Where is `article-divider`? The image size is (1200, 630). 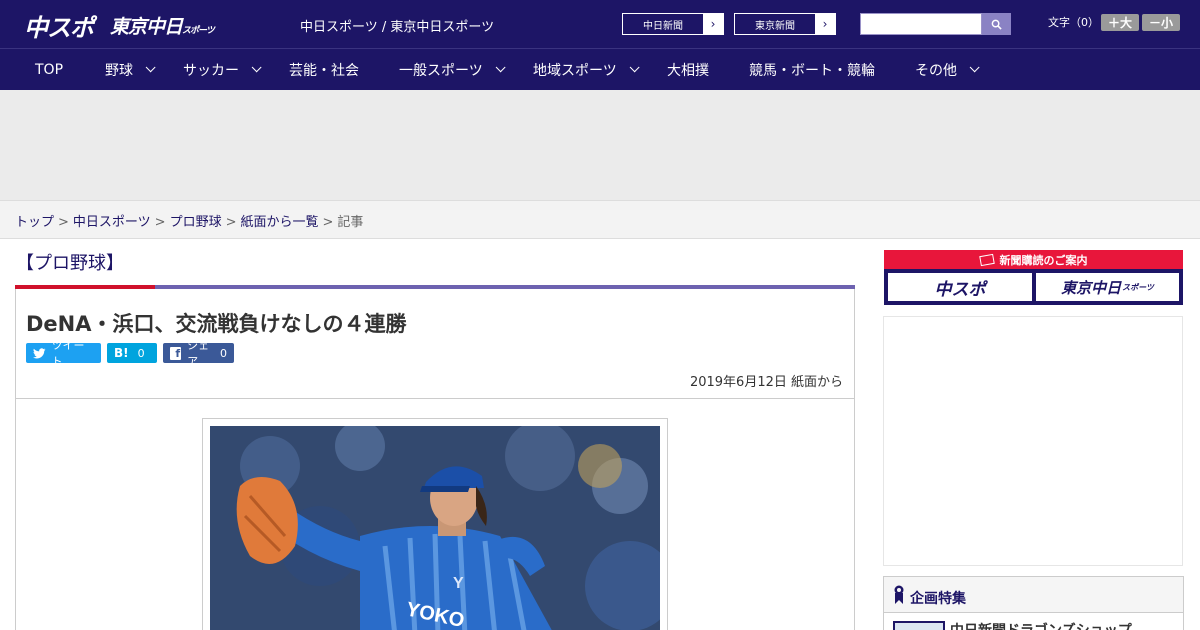 article-divider is located at coordinates (435, 398).